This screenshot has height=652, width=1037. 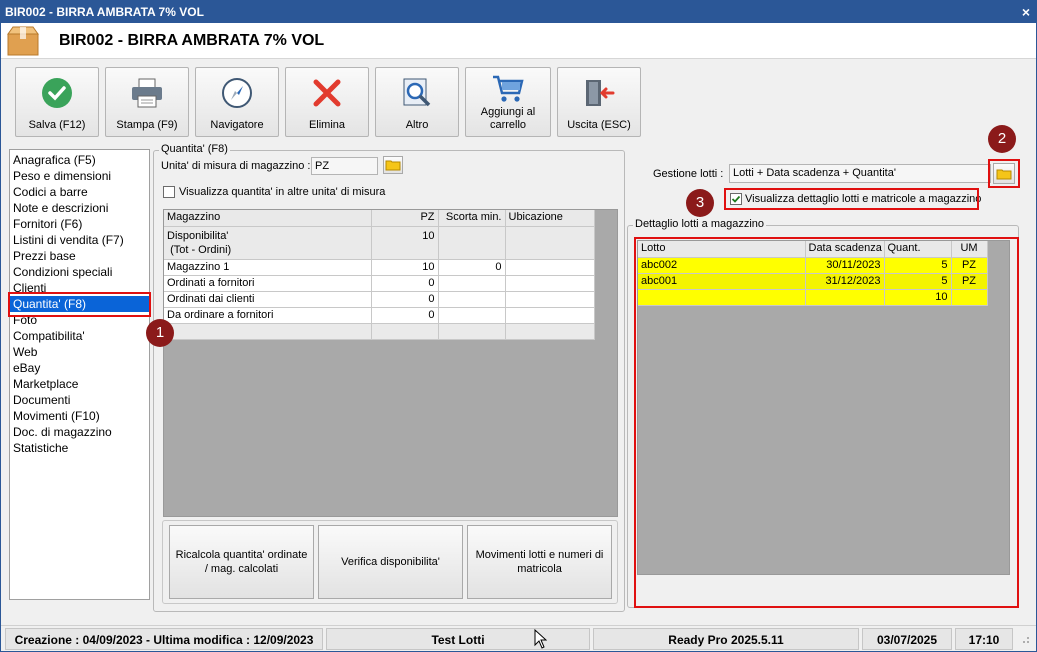 I want to click on nav-item-movimenti: Movimenti (F10), so click(x=79, y=416).